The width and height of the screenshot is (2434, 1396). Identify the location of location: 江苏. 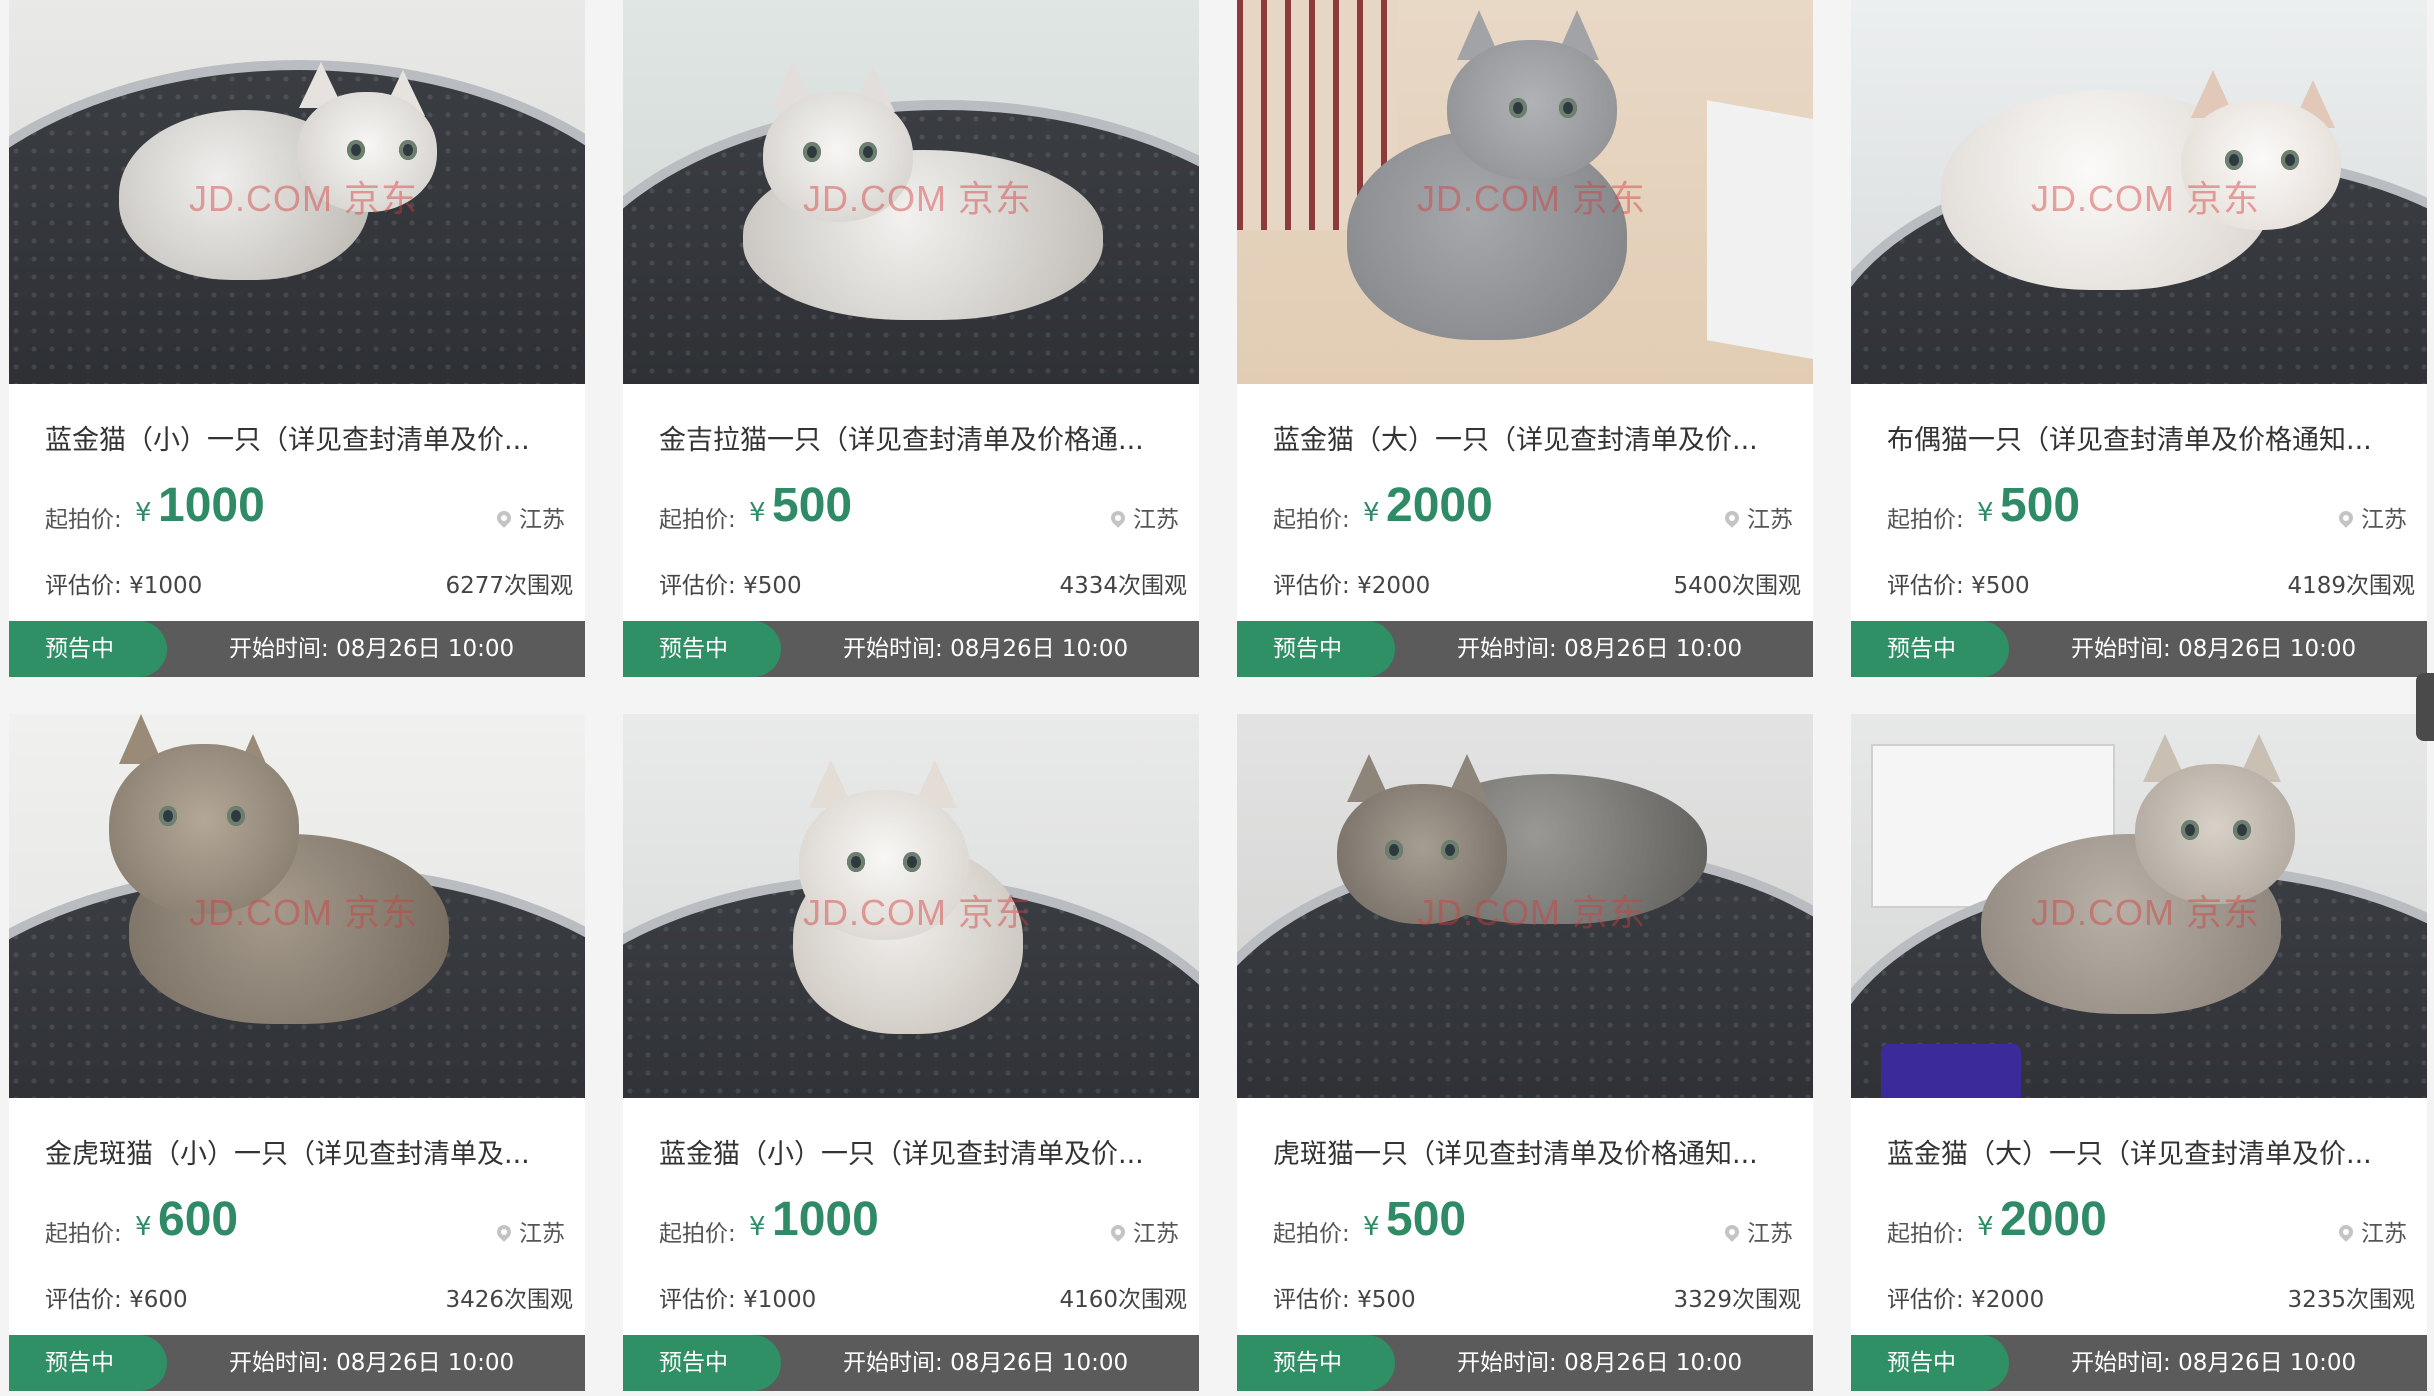
(529, 1231).